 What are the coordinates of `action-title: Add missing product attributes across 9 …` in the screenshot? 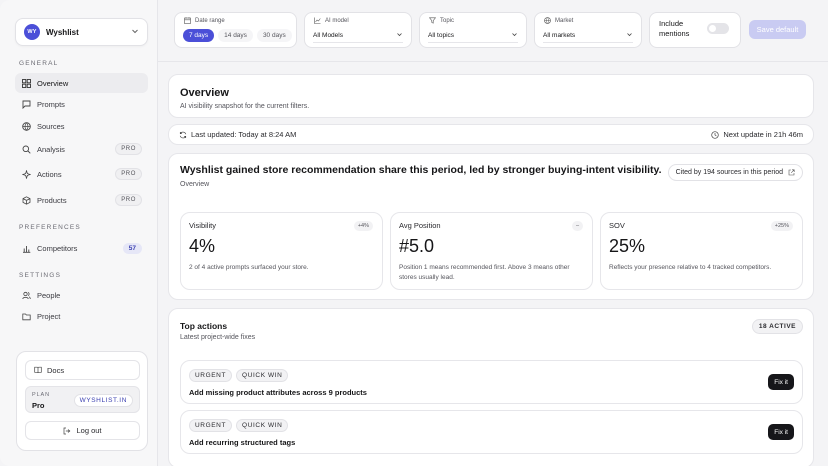 It's located at (278, 392).